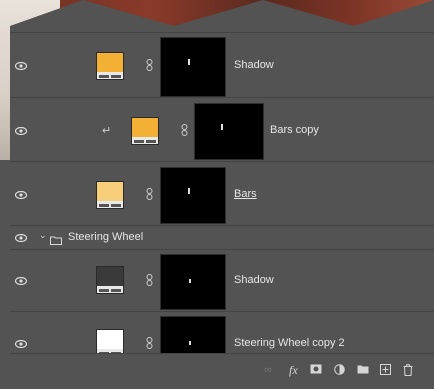 The height and width of the screenshot is (389, 434). What do you see at coordinates (289, 343) in the screenshot?
I see `layer-name: Steering Wheel copy 2` at bounding box center [289, 343].